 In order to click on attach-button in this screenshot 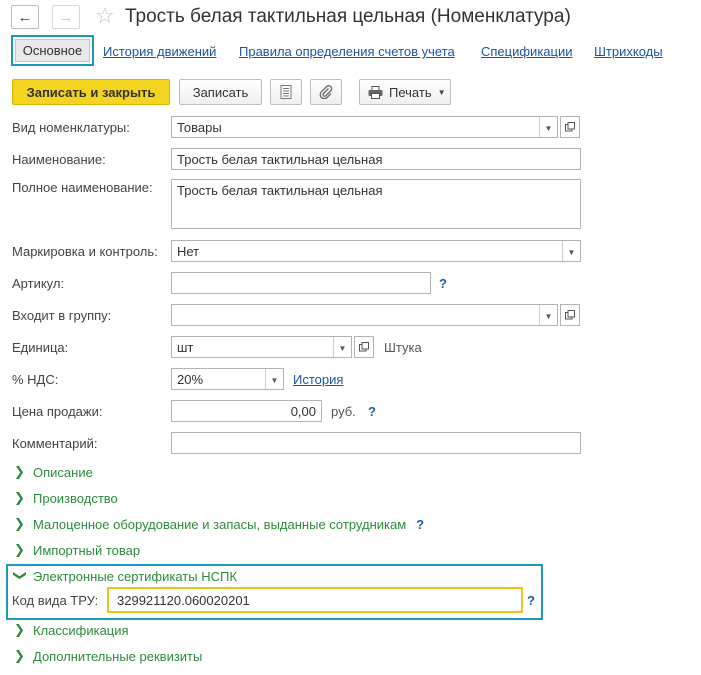, I will do `click(326, 92)`.